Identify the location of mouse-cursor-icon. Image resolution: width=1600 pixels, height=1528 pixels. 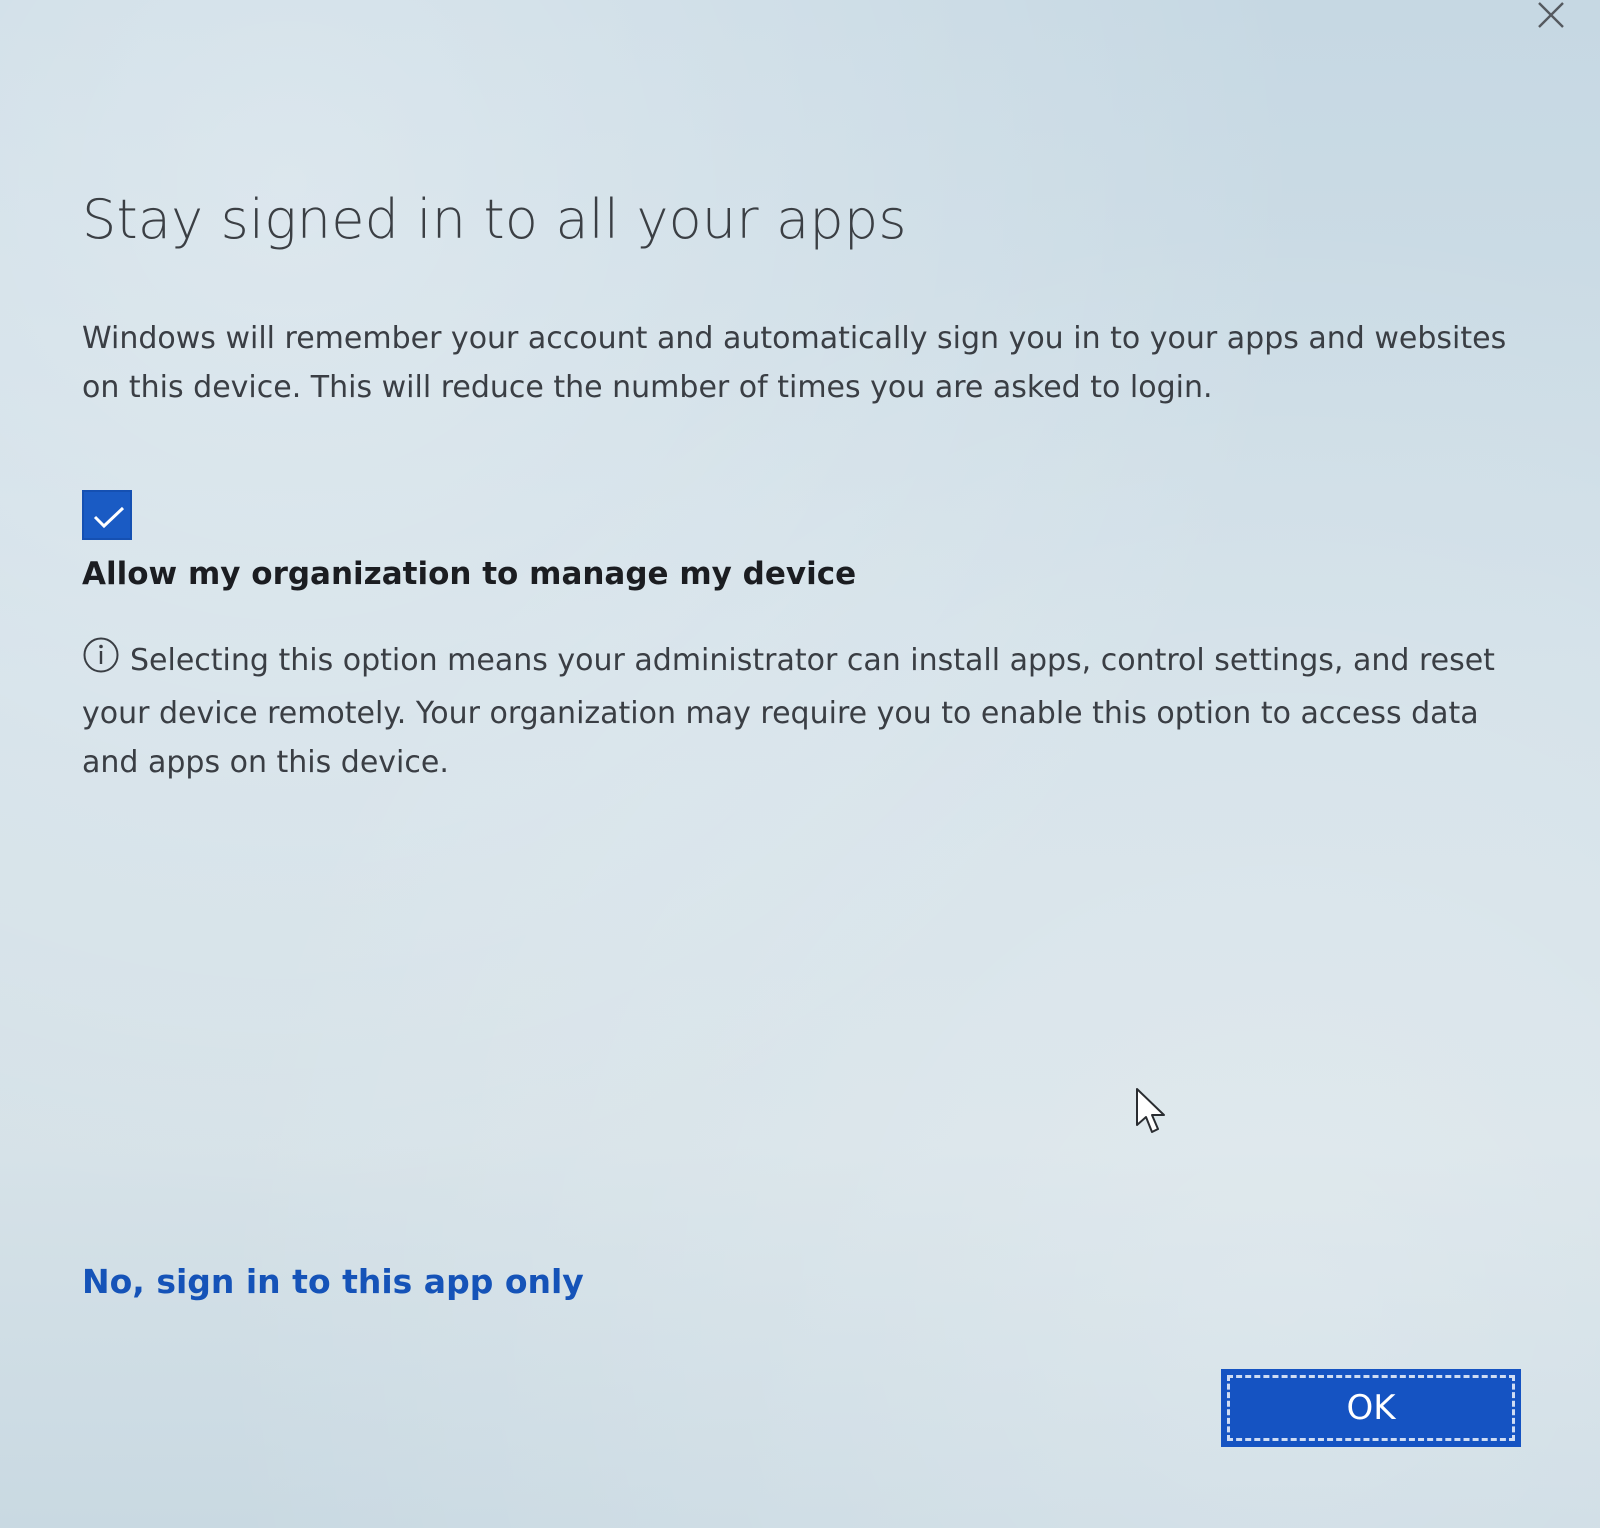
(1150, 1110).